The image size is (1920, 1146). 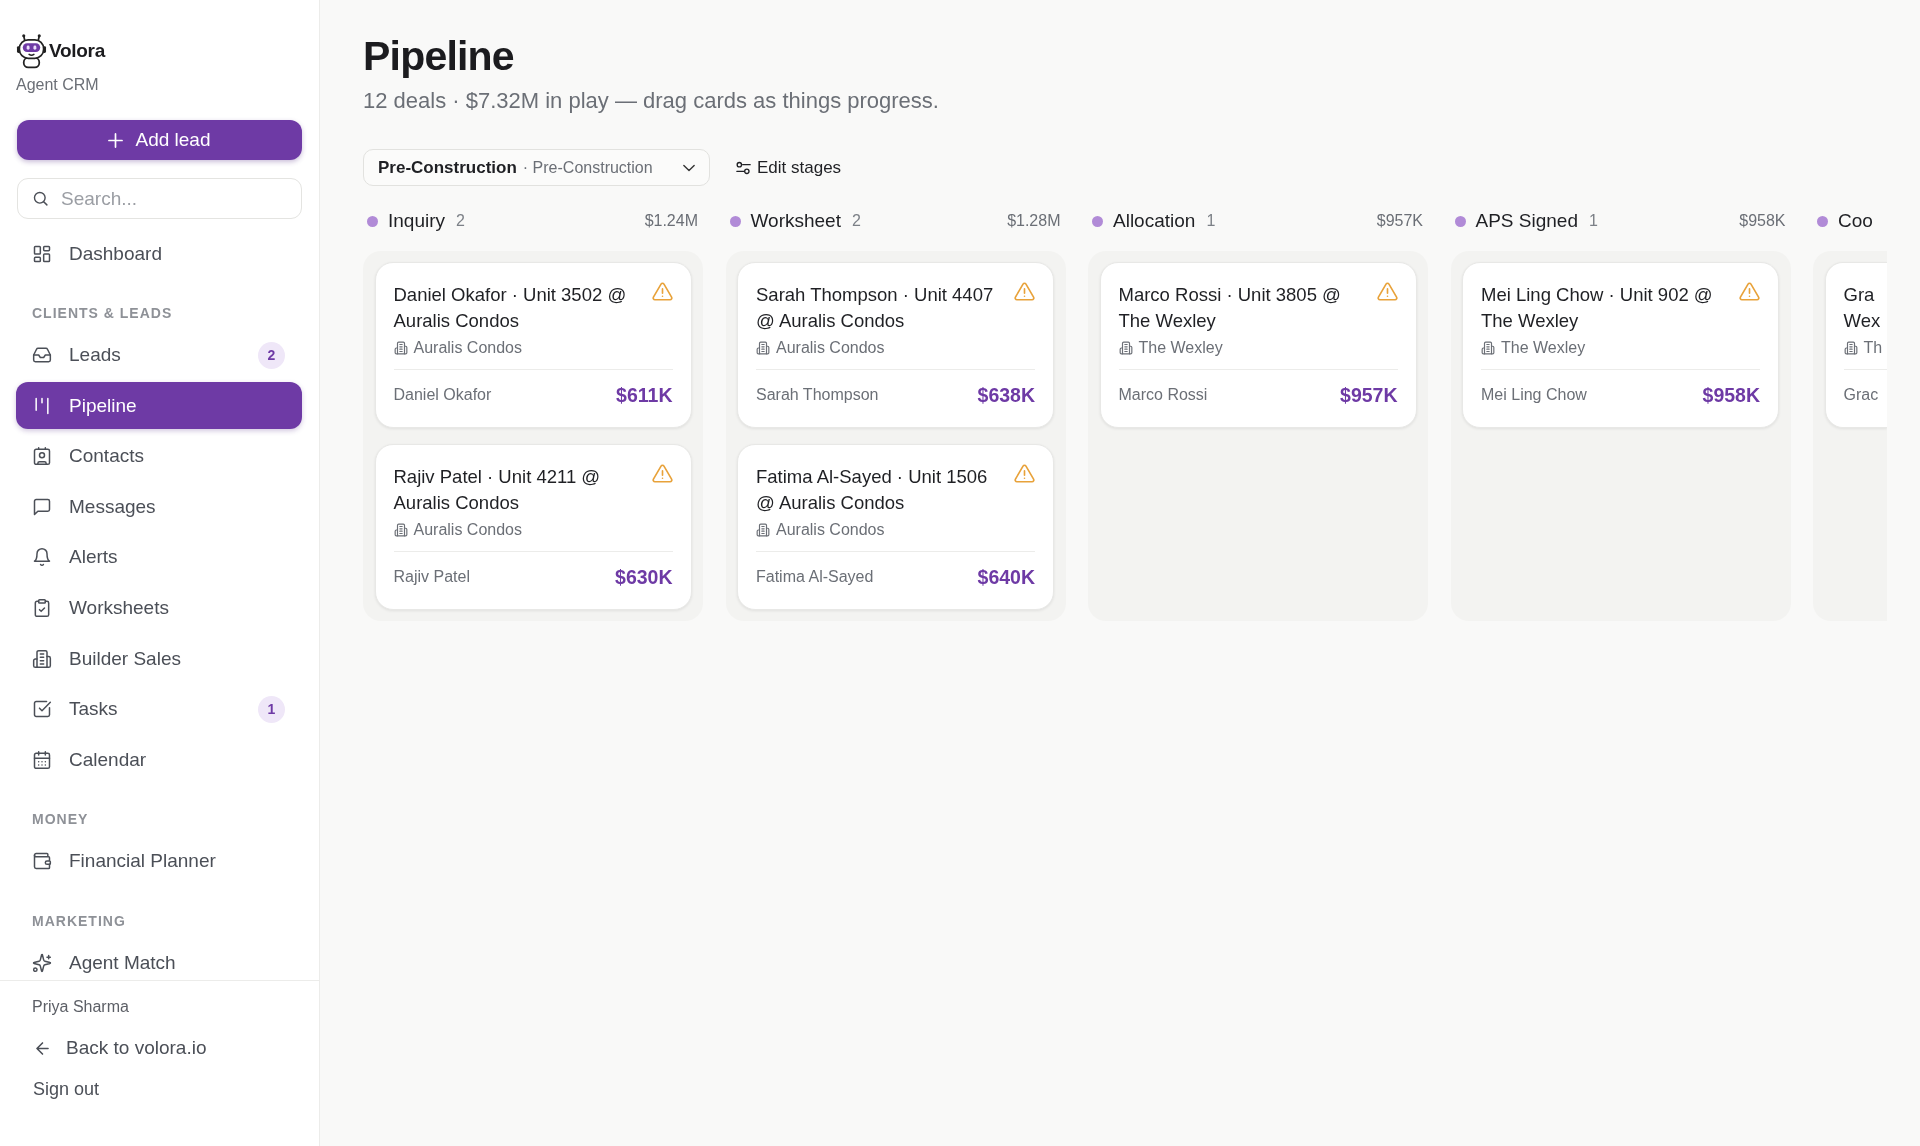 I want to click on deal-title: Gra Wex, so click(x=1862, y=308).